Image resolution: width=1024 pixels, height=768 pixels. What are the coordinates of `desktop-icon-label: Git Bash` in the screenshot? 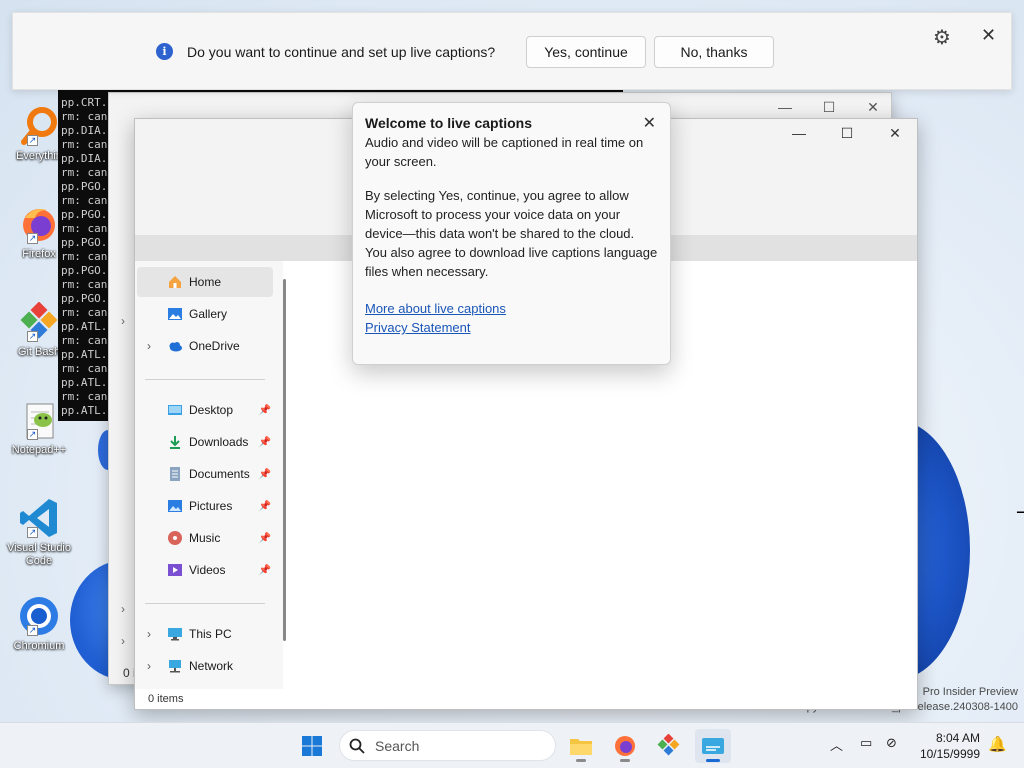 It's located at (39, 352).